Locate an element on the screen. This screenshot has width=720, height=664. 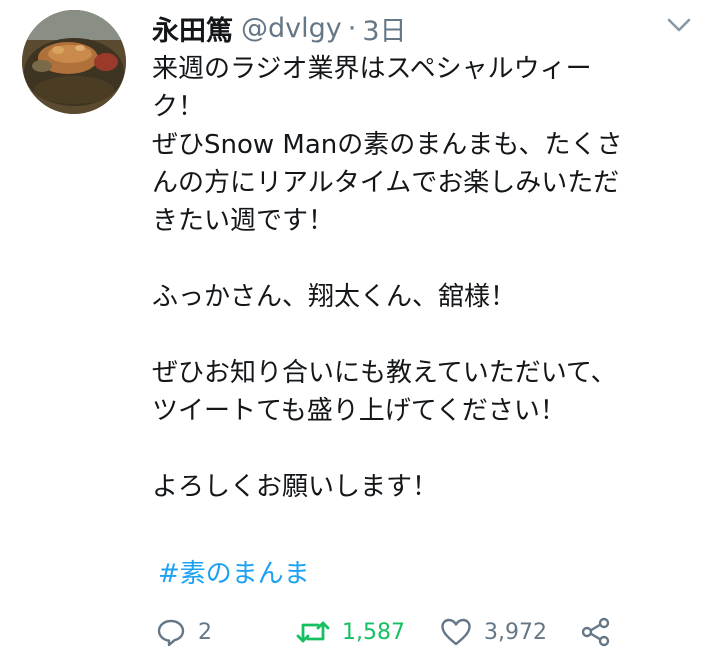
share-button is located at coordinates (596, 632).